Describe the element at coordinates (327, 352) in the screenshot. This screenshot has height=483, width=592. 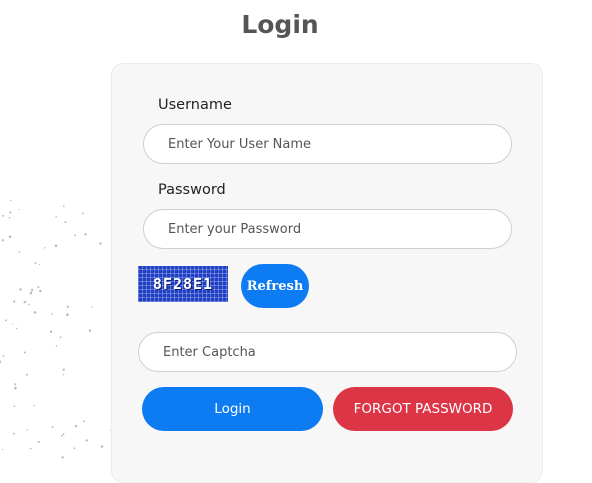
I see `captcha-input` at that location.